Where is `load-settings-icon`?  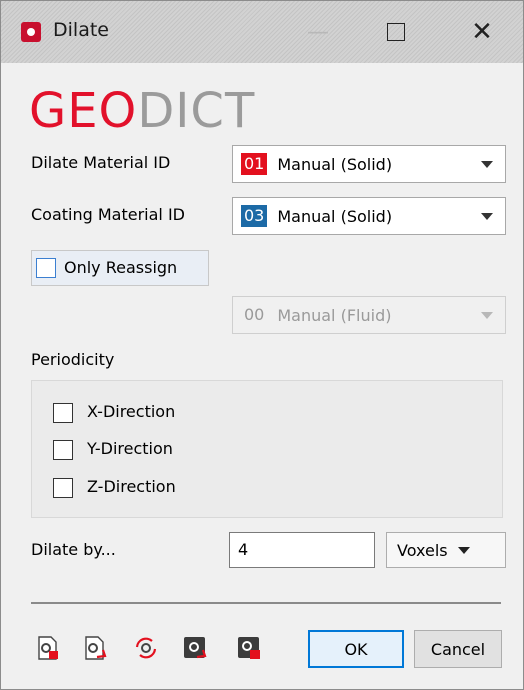
load-settings-icon is located at coordinates (95, 648).